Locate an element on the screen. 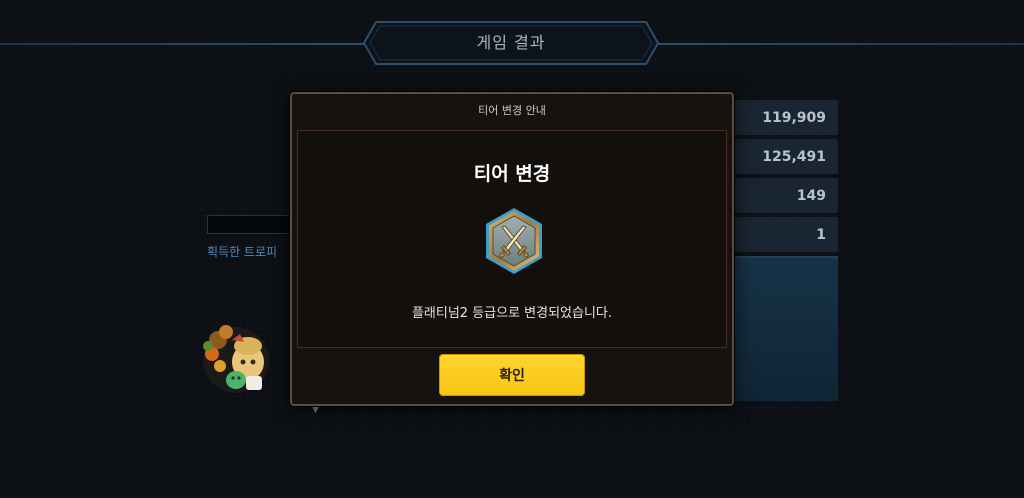 The image size is (1024, 498). trophy-label: 획득한 트로피 is located at coordinates (242, 252).